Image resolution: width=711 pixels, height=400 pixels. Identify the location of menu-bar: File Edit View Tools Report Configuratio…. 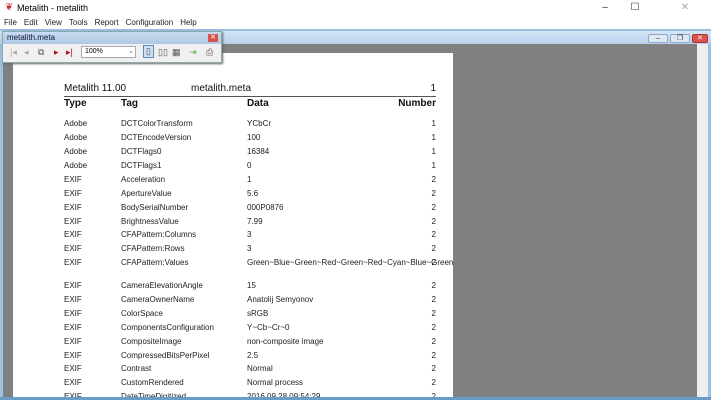
(355, 22).